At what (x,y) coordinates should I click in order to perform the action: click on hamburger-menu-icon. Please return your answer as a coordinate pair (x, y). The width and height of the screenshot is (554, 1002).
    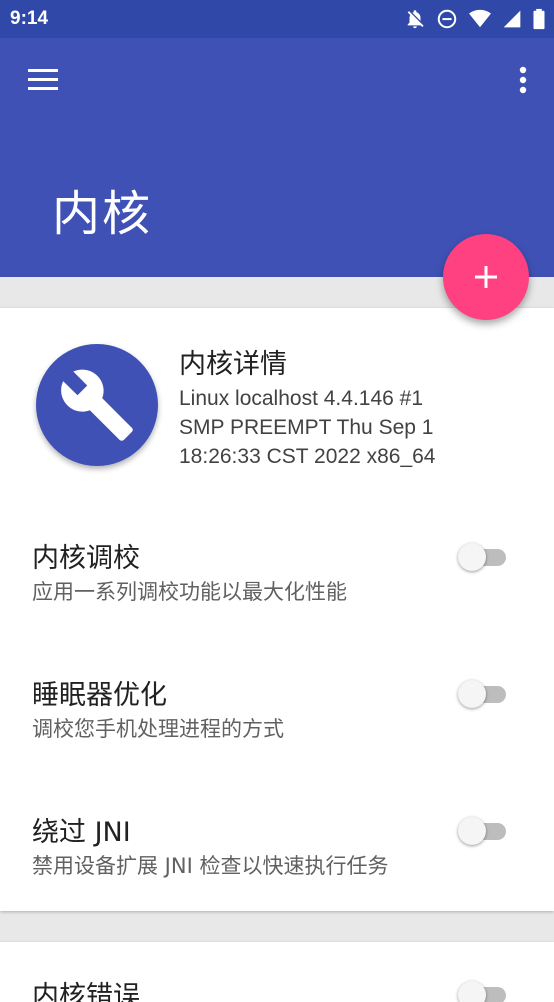
    Looking at the image, I should click on (43, 79).